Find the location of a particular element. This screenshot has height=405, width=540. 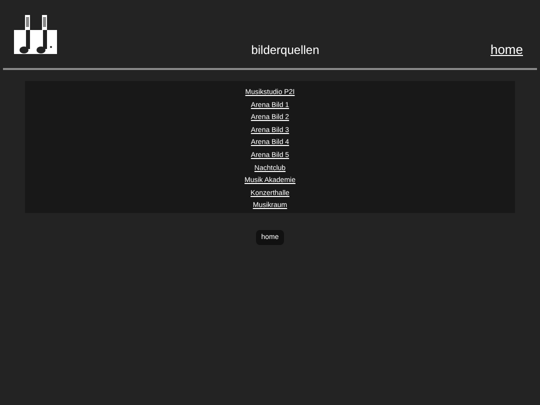

page-title: bilderquellen is located at coordinates (285, 50).